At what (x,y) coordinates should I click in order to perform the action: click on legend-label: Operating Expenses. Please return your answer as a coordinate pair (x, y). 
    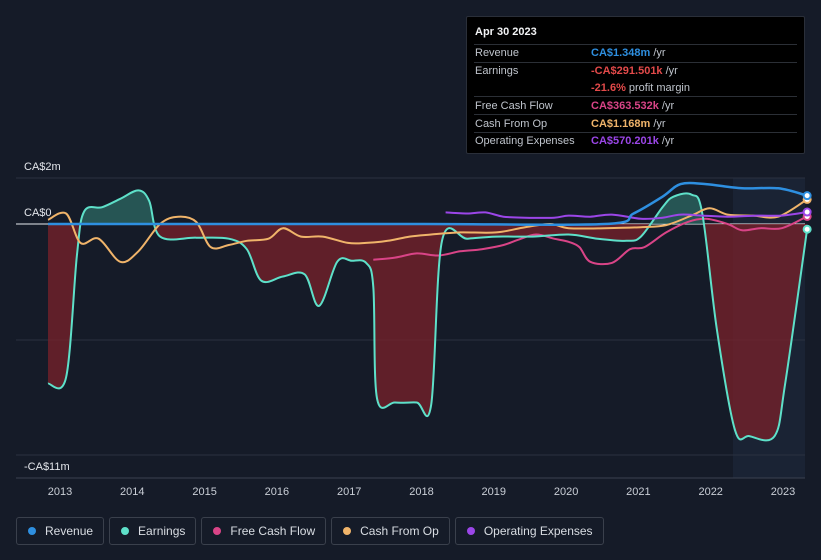
    Looking at the image, I should click on (538, 531).